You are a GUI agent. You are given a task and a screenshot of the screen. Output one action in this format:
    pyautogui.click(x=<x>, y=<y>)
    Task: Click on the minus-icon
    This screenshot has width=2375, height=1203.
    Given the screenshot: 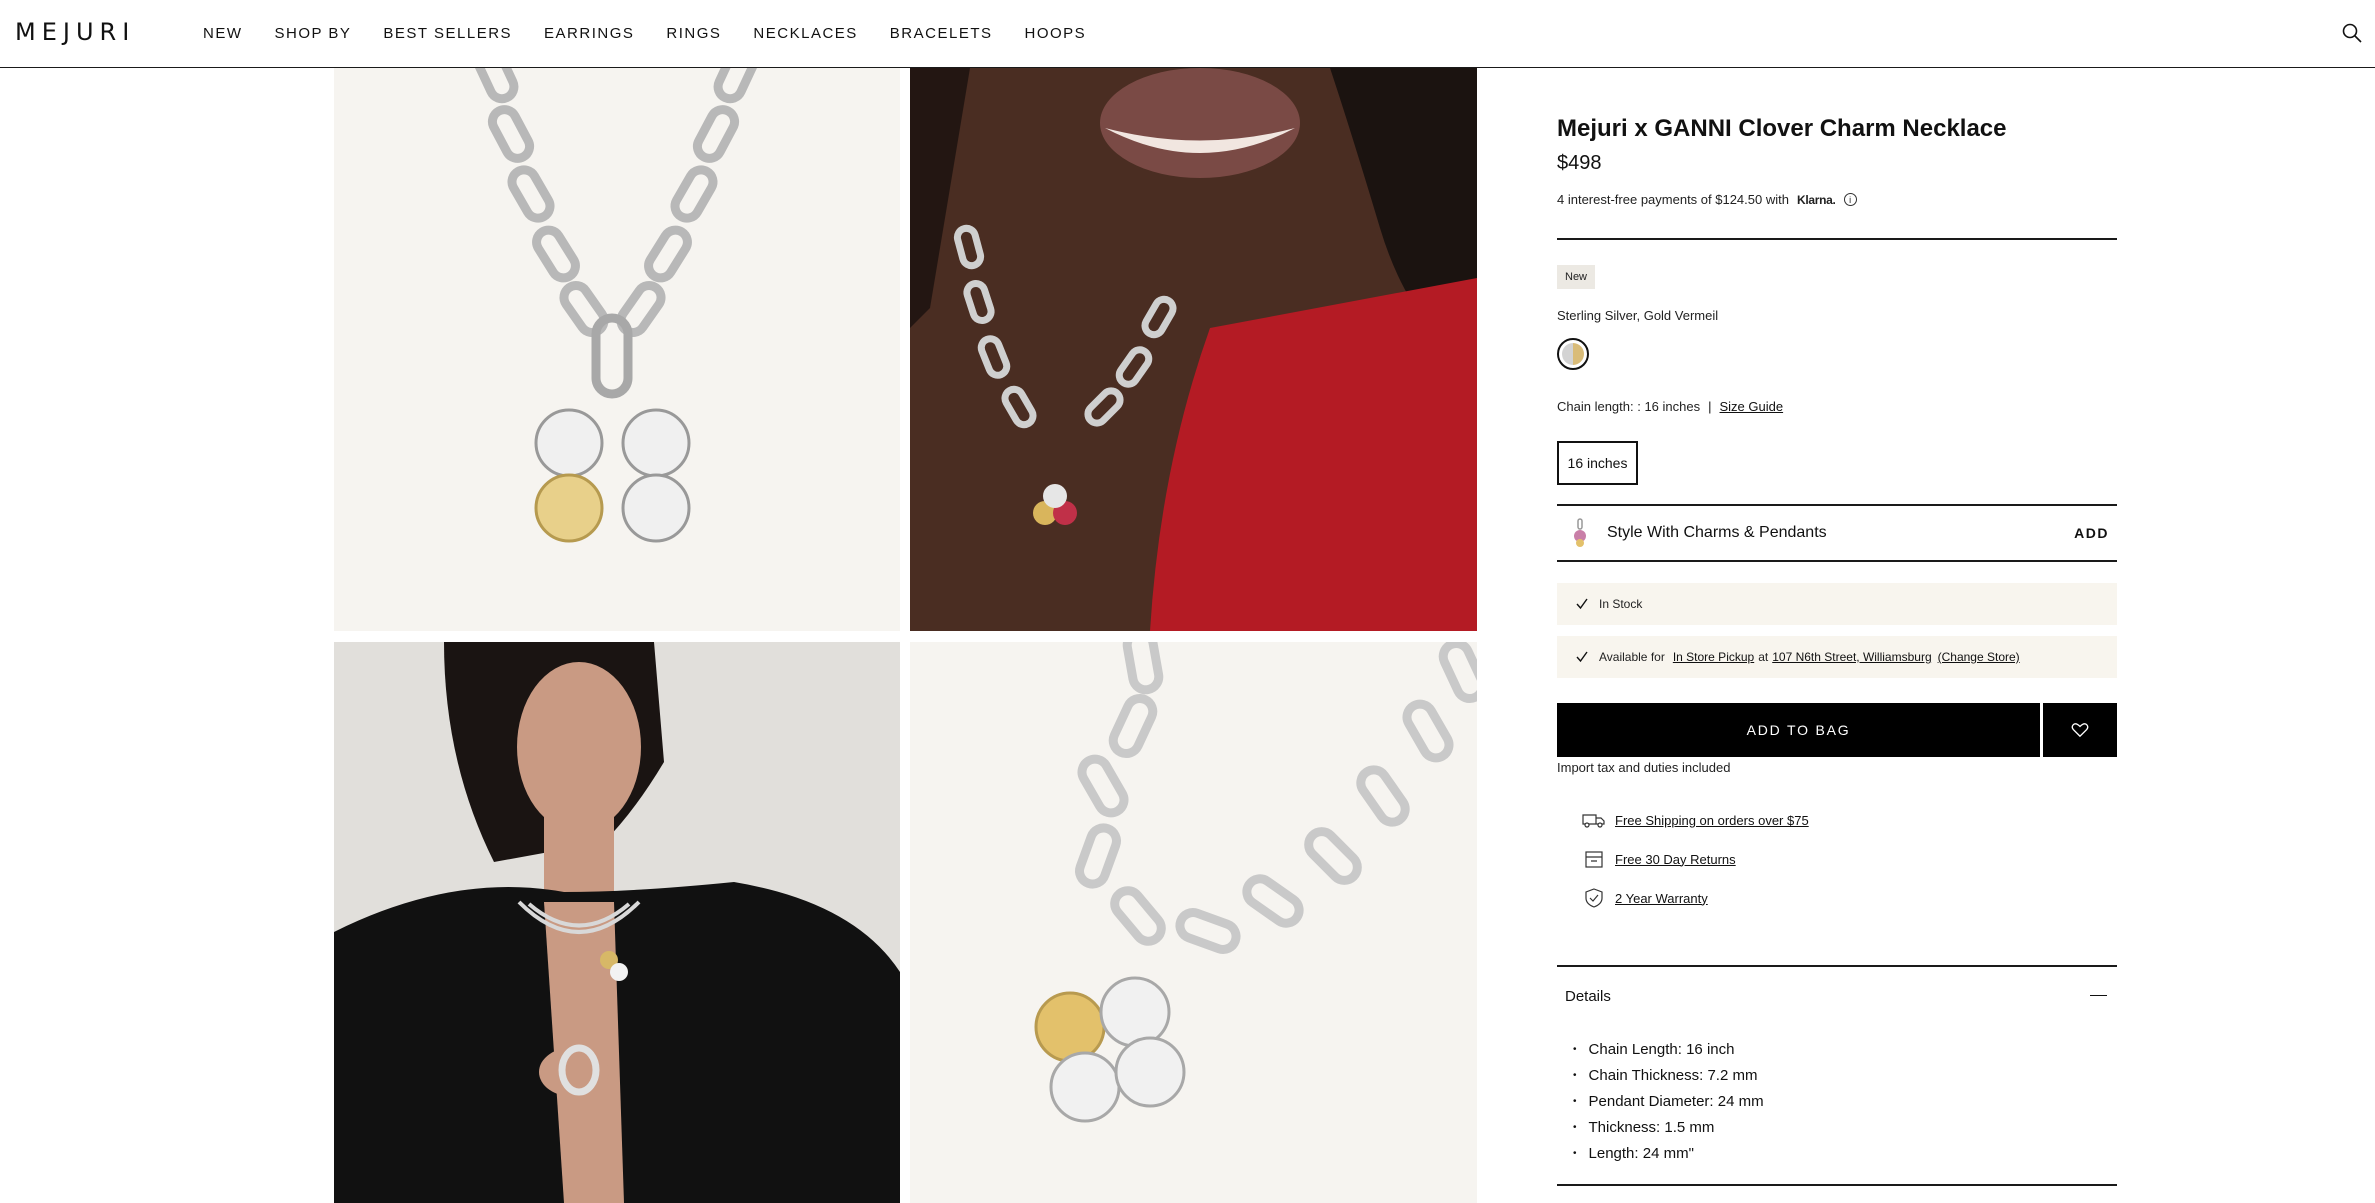 What is the action you would take?
    pyautogui.click(x=2098, y=995)
    